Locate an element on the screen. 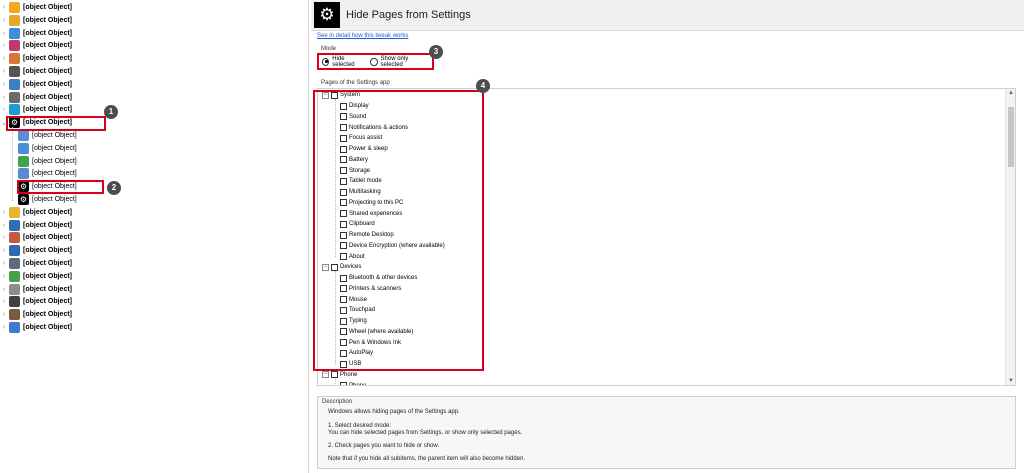  tree-item-boot-and-logon: › [object Object] is located at coordinates (36, 71).